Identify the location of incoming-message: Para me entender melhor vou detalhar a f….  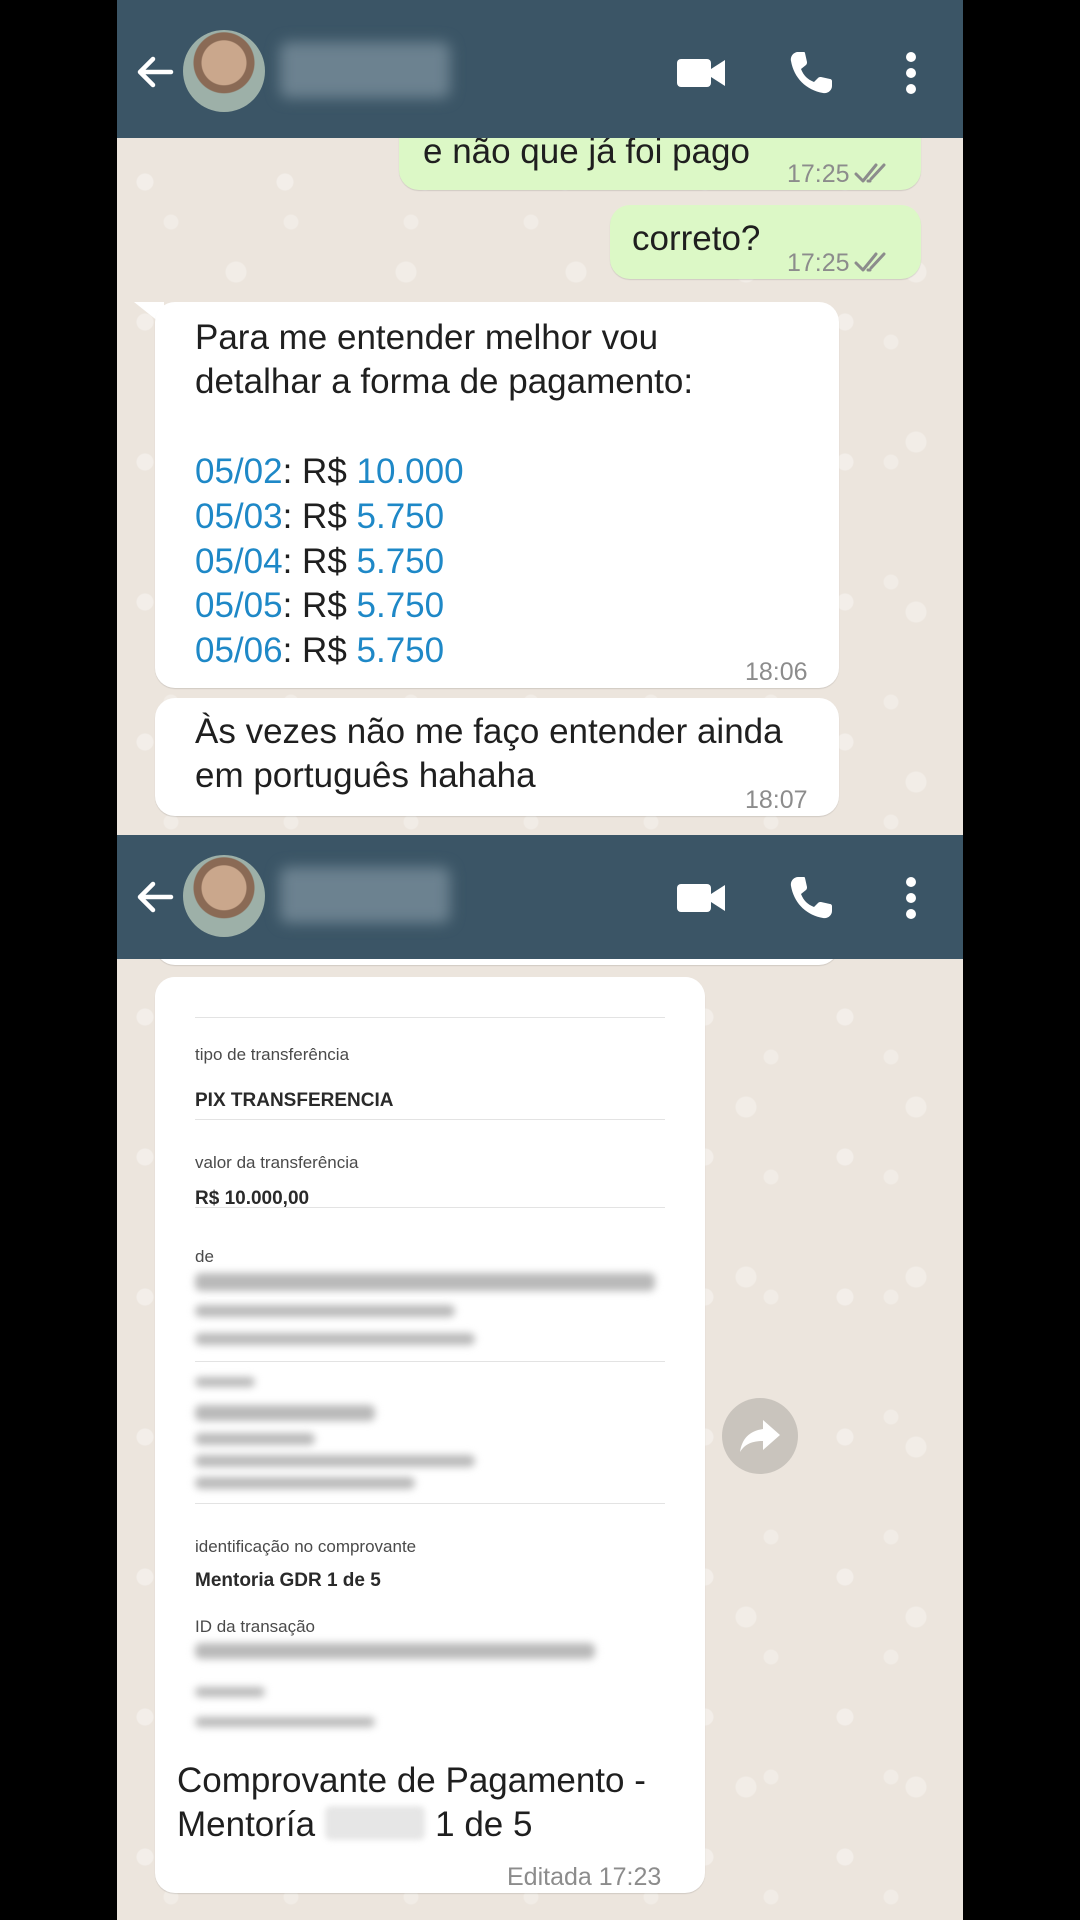
(497, 495).